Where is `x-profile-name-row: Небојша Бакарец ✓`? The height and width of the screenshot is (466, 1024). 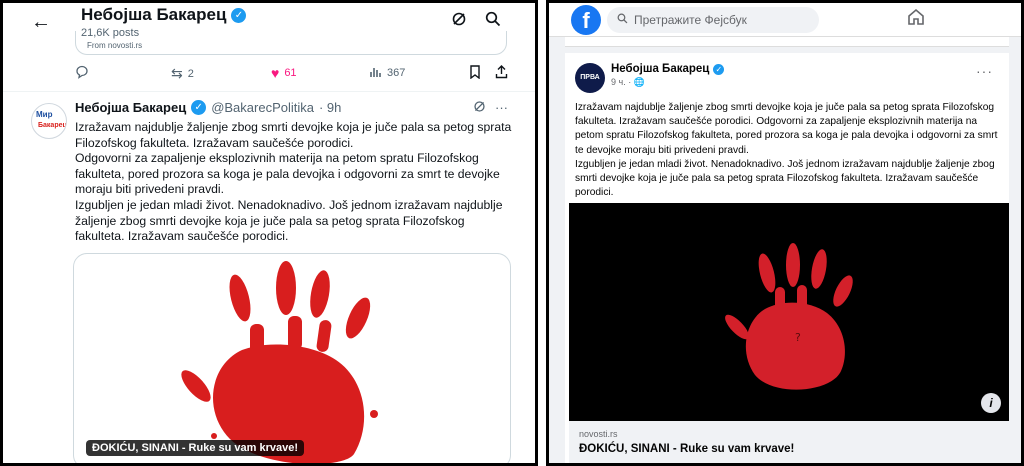 x-profile-name-row: Небојша Бакарец ✓ is located at coordinates (164, 15).